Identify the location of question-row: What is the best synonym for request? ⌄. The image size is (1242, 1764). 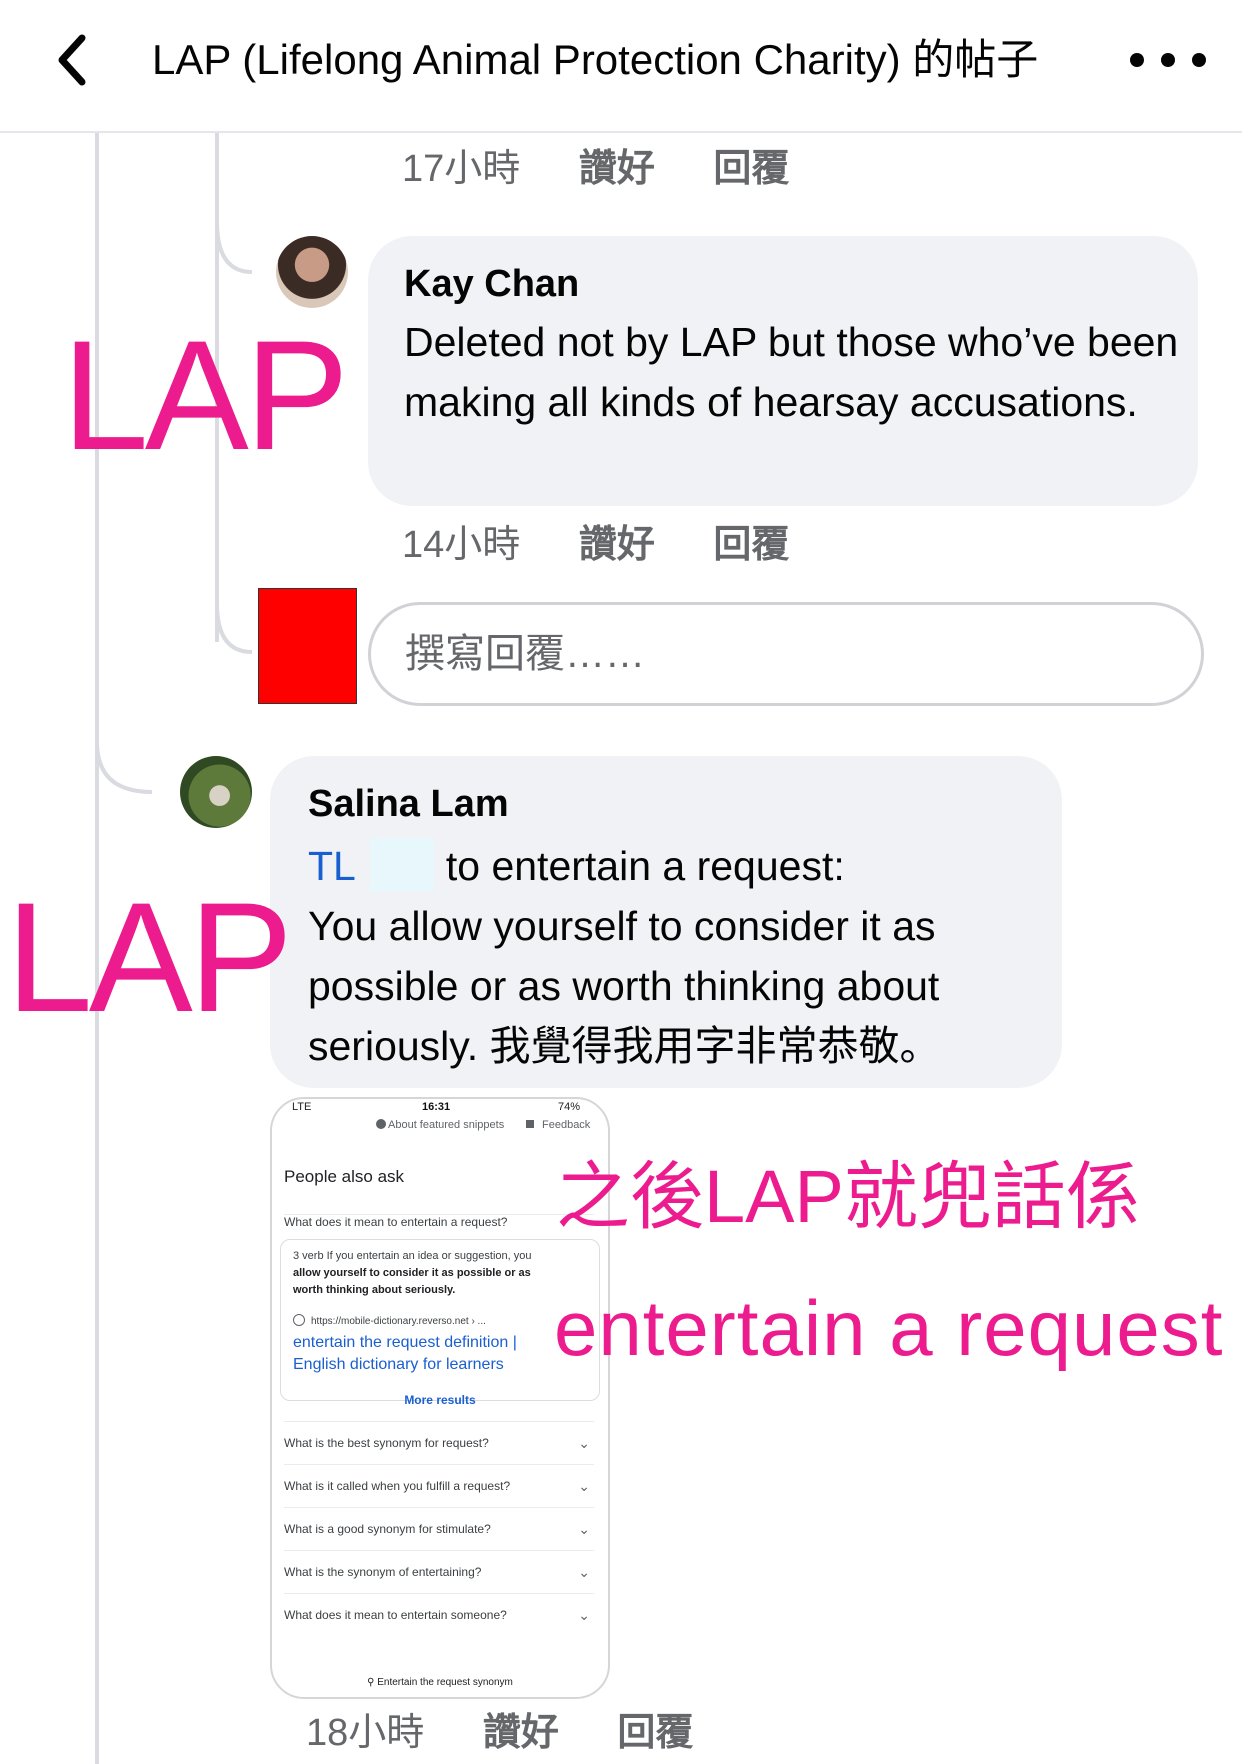
(439, 1442).